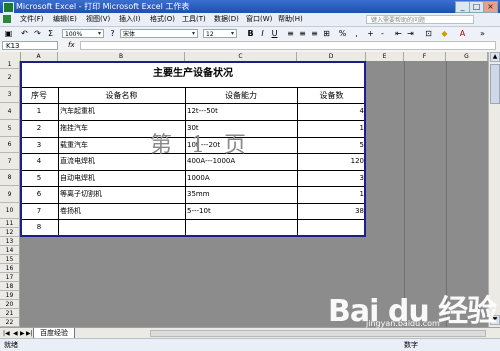 Image resolution: width=500 pixels, height=351 pixels. I want to click on status-ready: 就绪, so click(11, 345).